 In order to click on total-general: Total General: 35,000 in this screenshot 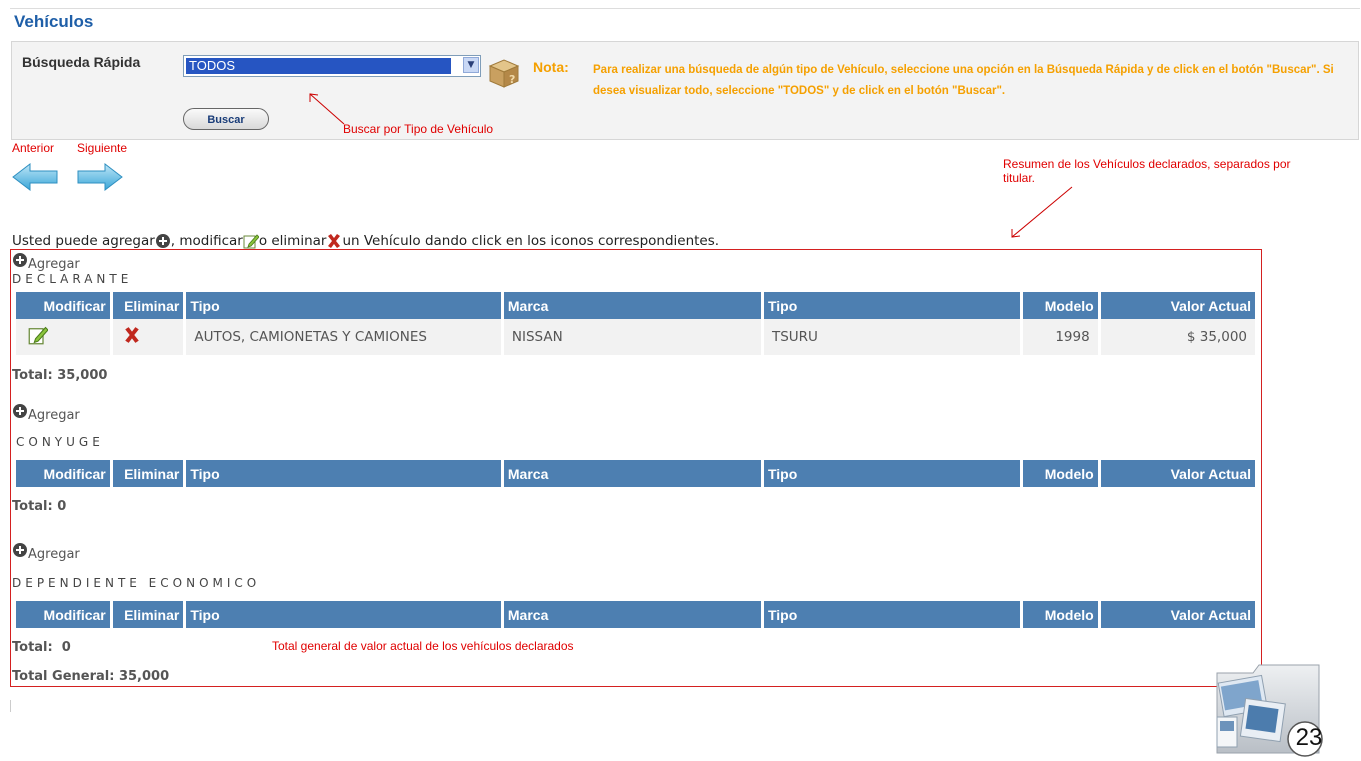, I will do `click(91, 676)`.